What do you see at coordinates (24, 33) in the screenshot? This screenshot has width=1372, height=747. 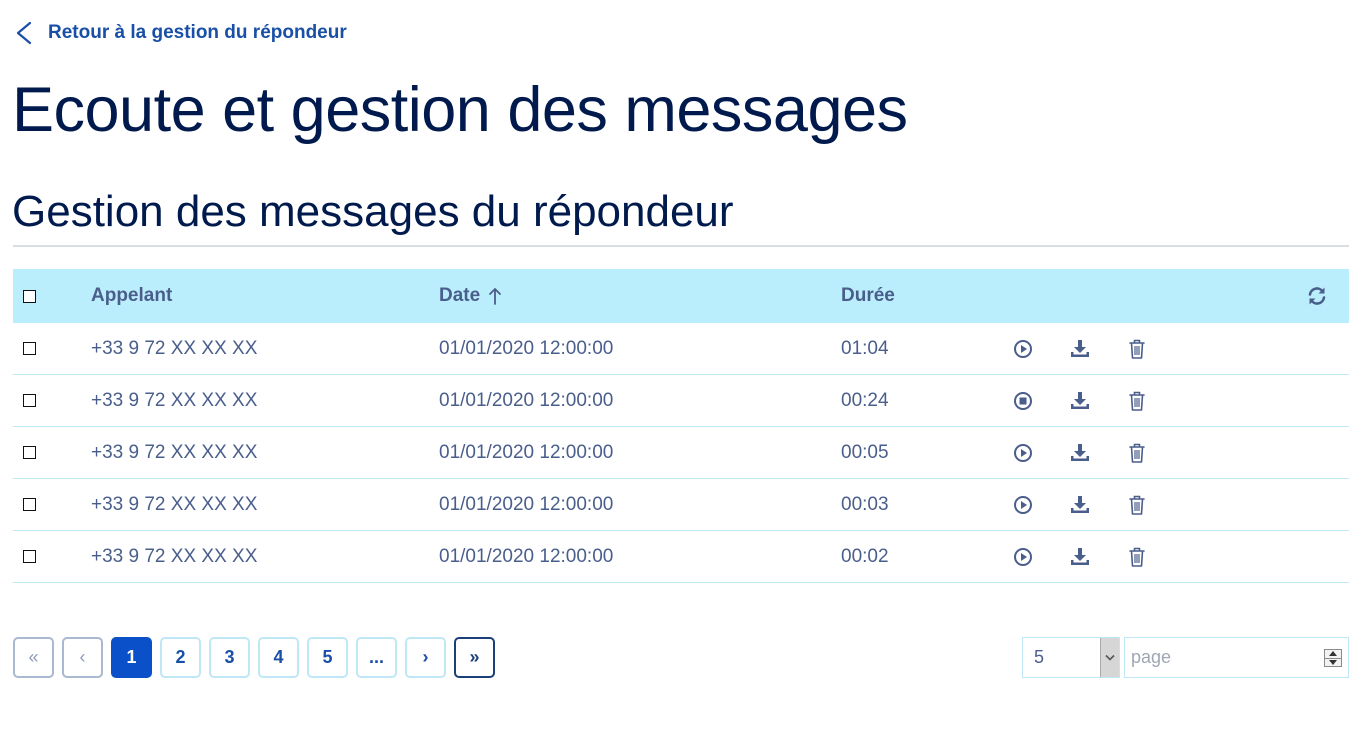 I see `chevron-left-icon` at bounding box center [24, 33].